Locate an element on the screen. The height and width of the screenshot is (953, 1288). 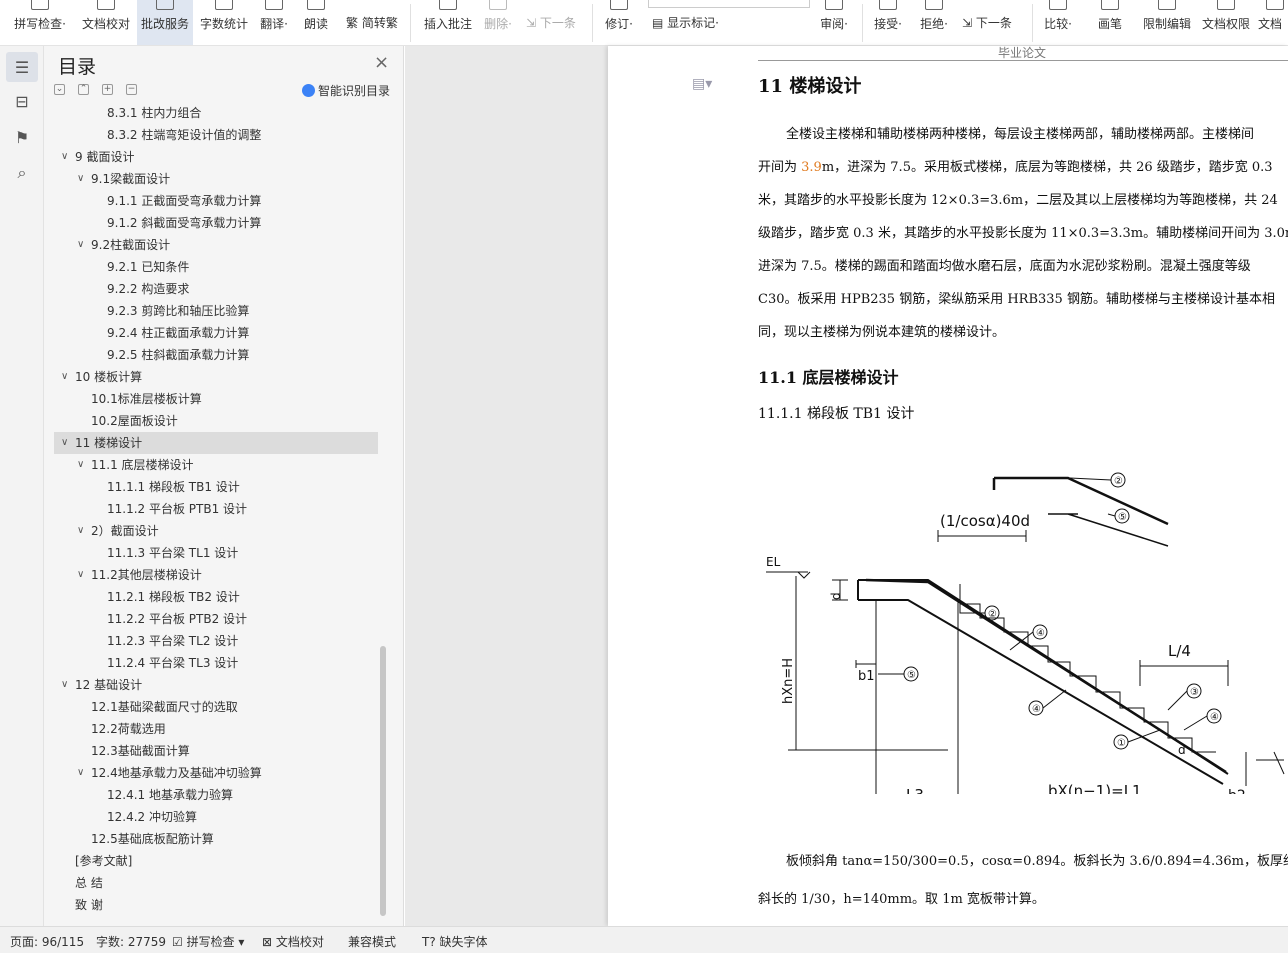
spell-check-button: 拼写检查· is located at coordinates (40, 22).